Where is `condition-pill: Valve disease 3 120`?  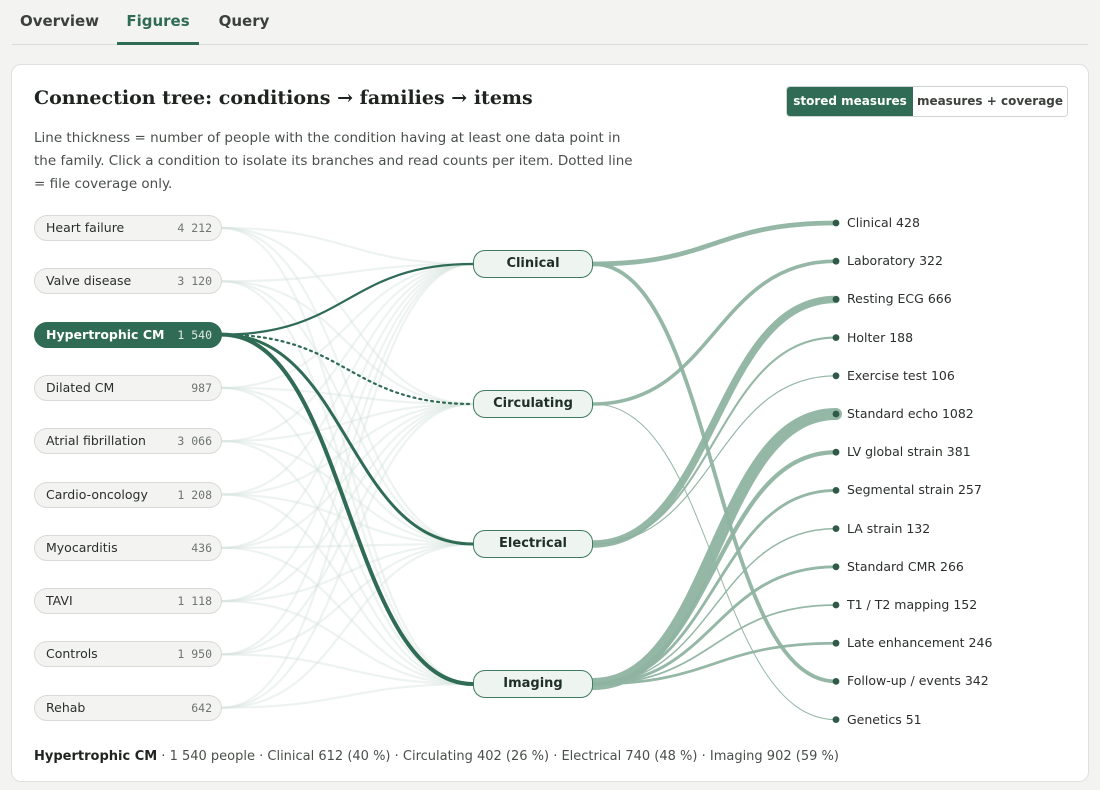 condition-pill: Valve disease 3 120 is located at coordinates (128, 281).